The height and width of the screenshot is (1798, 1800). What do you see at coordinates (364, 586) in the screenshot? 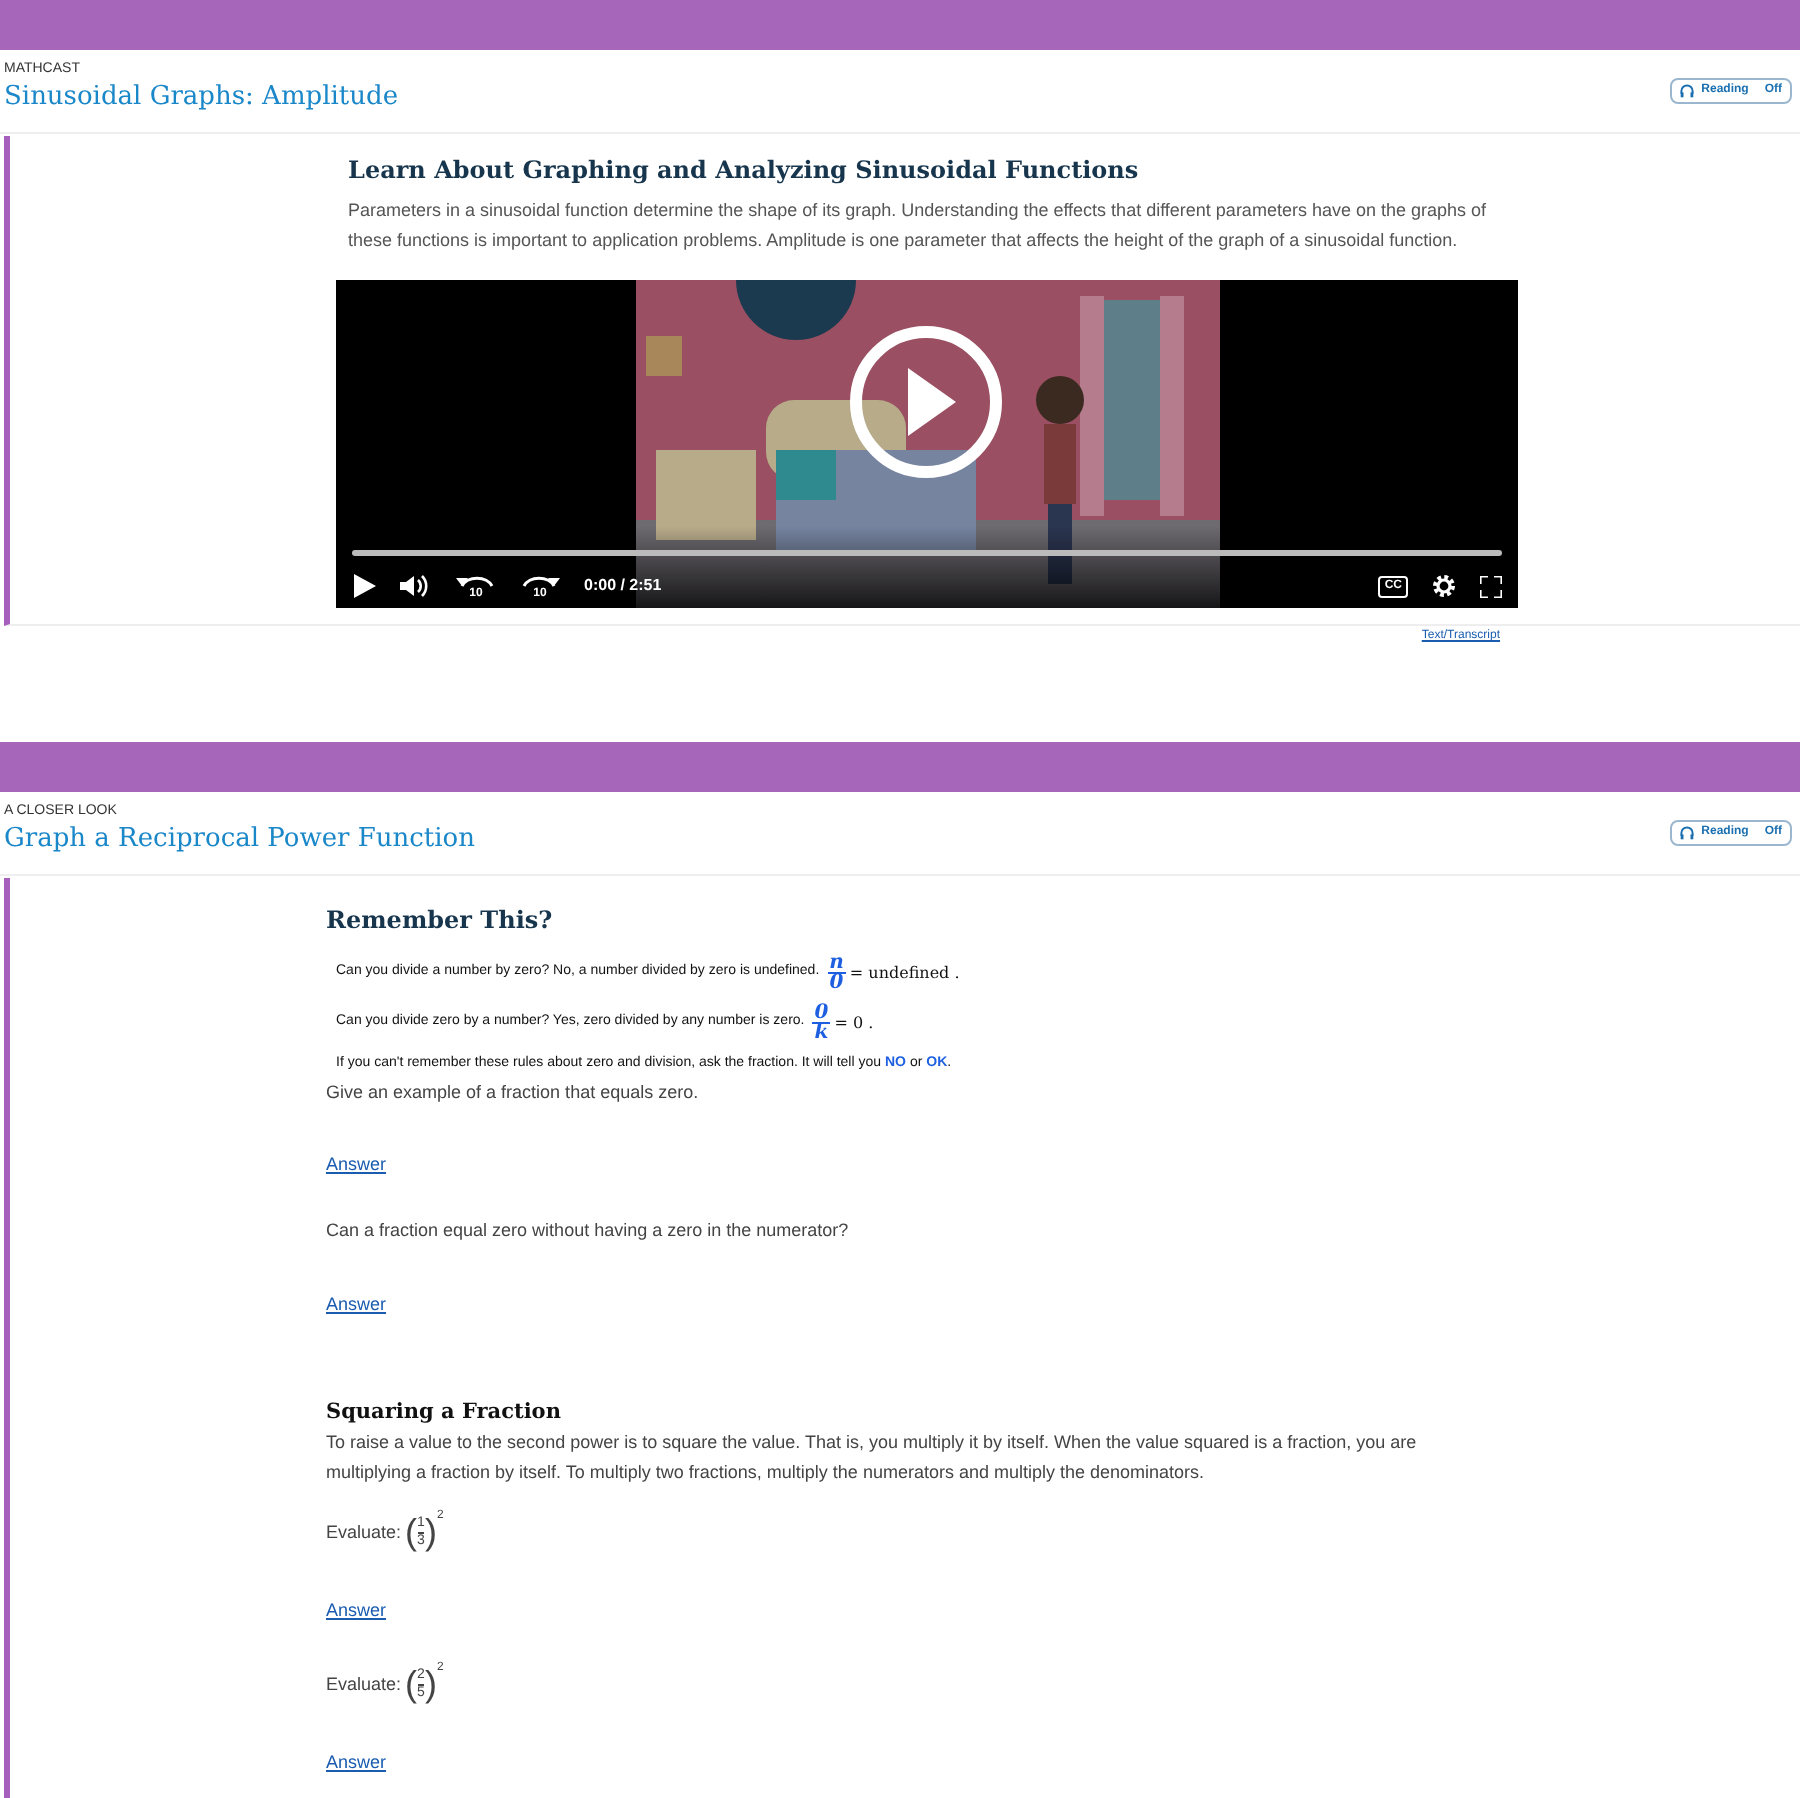
I see `play-icon` at bounding box center [364, 586].